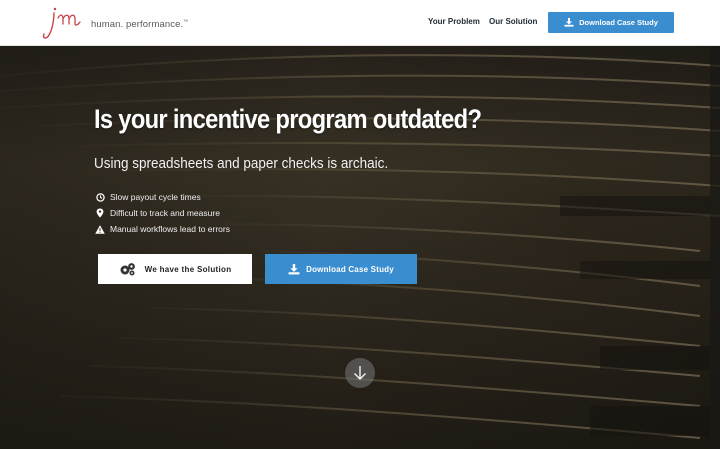 The width and height of the screenshot is (720, 449). I want to click on jm-logo-icon, so click(61, 23).